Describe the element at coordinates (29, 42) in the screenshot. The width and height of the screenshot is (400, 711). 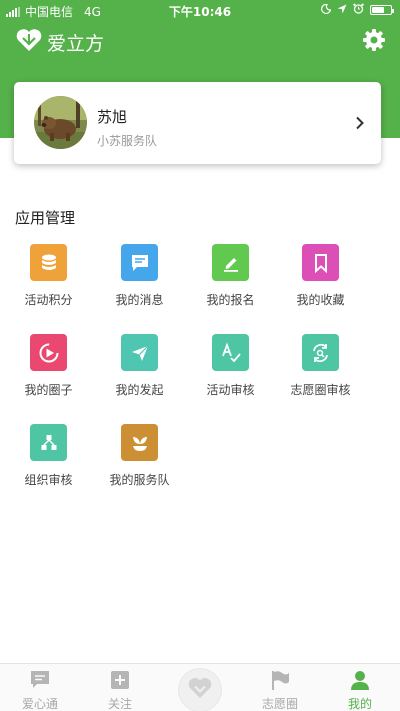
I see `heart-logo-icon` at that location.